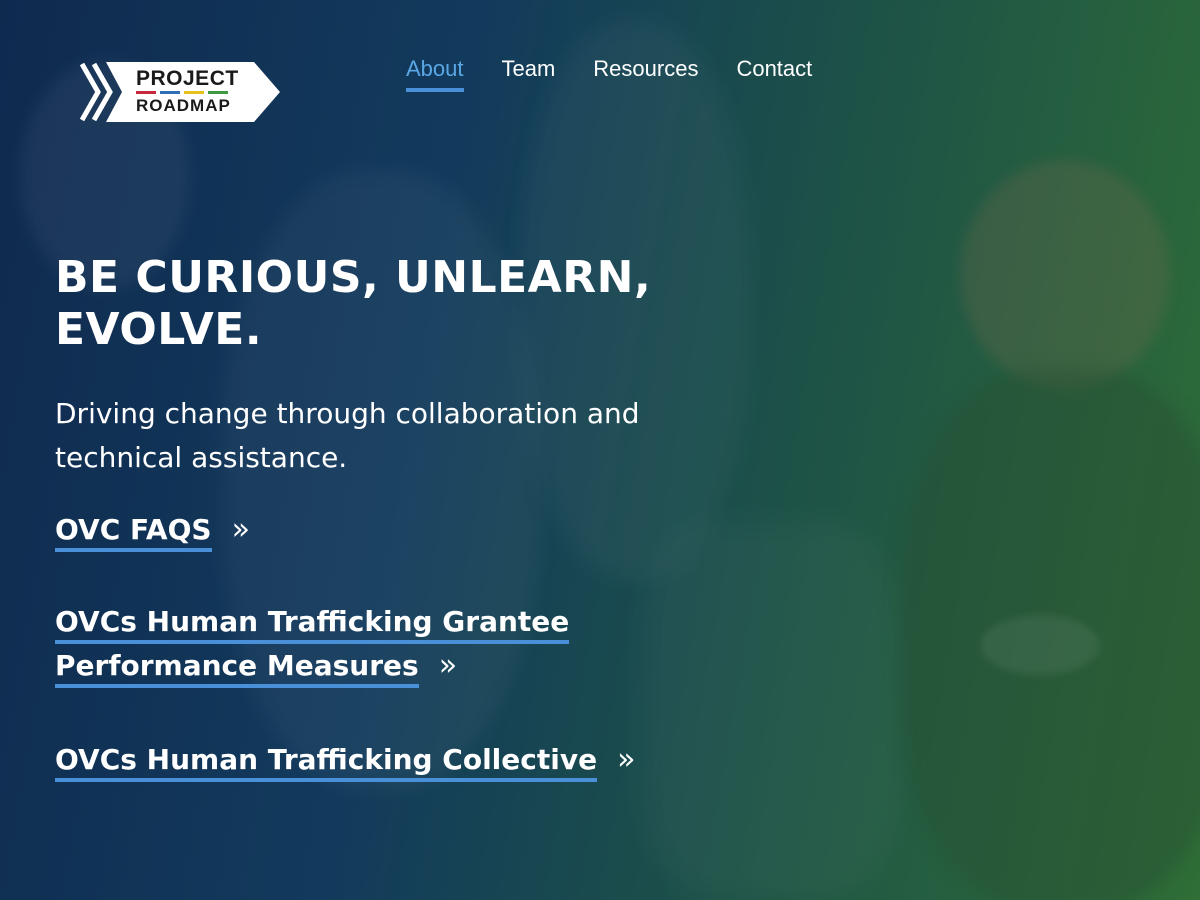 The height and width of the screenshot is (900, 1200). What do you see at coordinates (170, 92) in the screenshot?
I see `logo-bar-blue` at bounding box center [170, 92].